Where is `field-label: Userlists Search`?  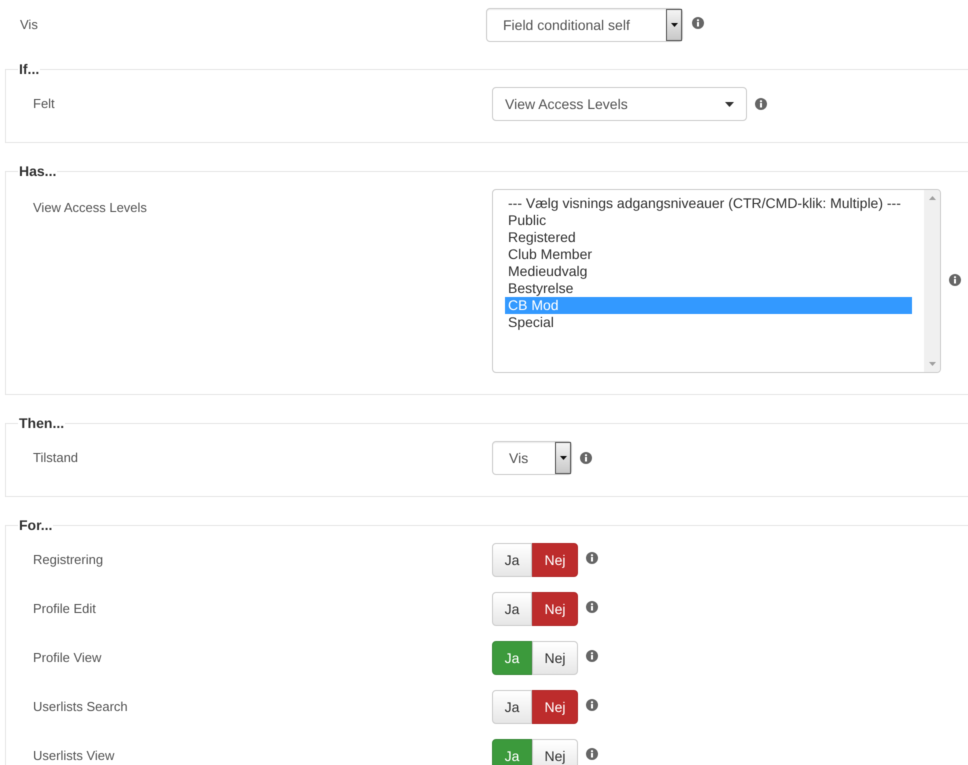
field-label: Userlists Search is located at coordinates (81, 707).